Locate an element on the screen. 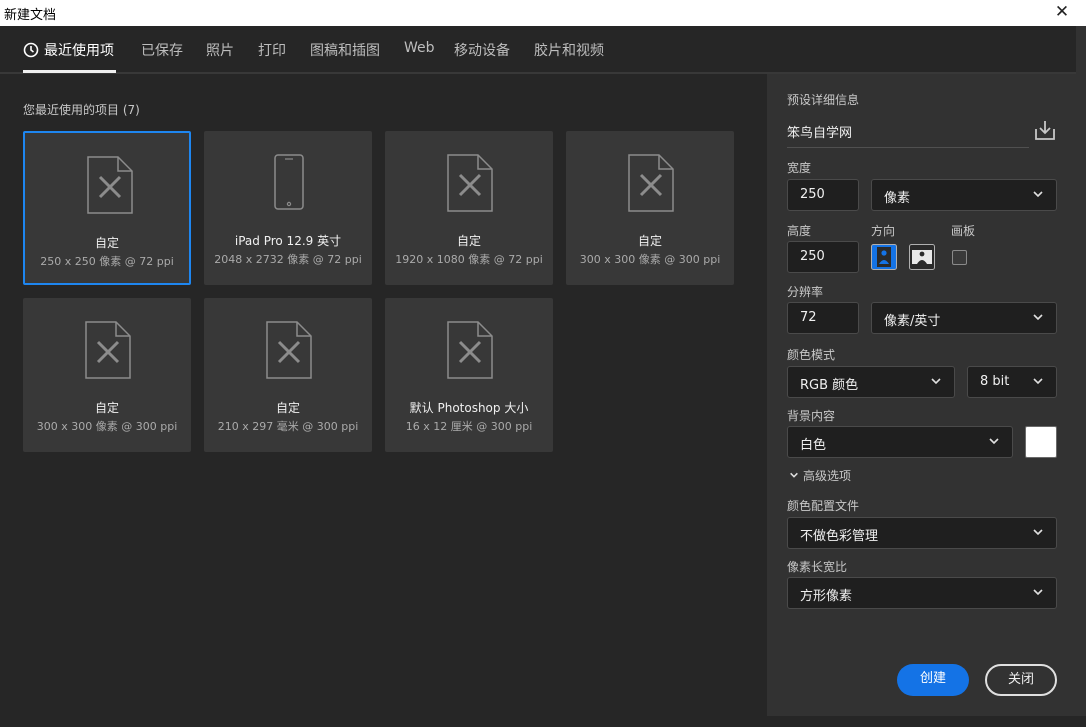 Image resolution: width=1086 pixels, height=727 pixels. advanced-options-label: 高级选项 is located at coordinates (827, 476).